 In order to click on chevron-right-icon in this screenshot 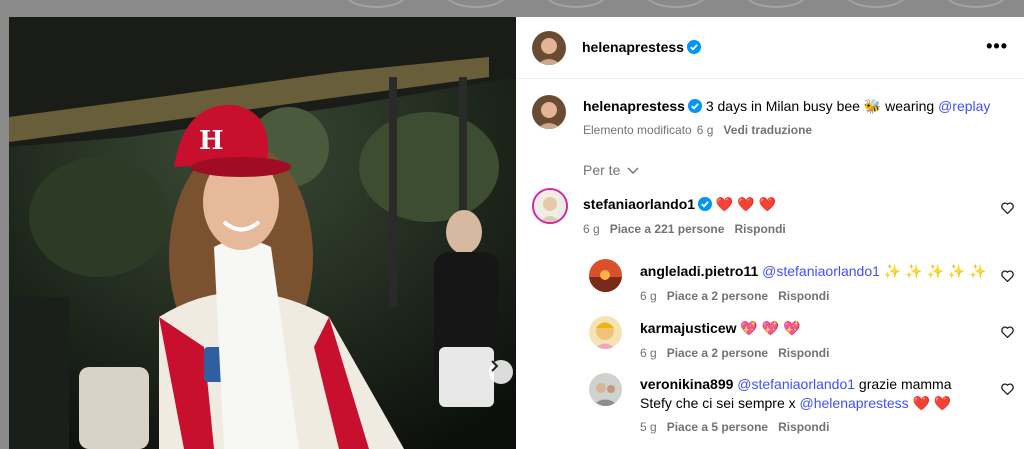, I will do `click(495, 366)`.